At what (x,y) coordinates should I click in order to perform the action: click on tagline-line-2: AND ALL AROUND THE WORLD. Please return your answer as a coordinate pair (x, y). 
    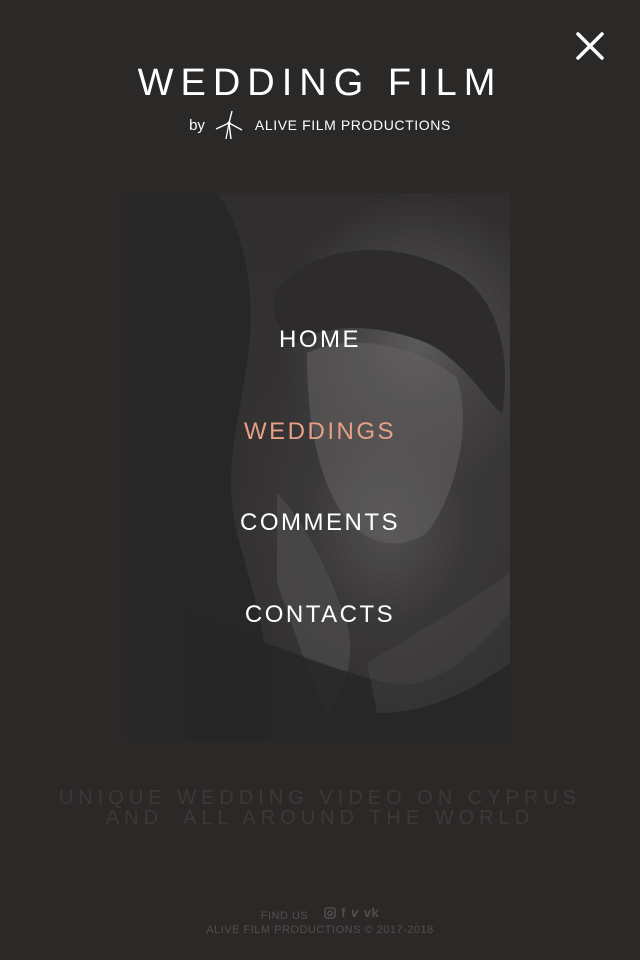
    Looking at the image, I should click on (320, 818).